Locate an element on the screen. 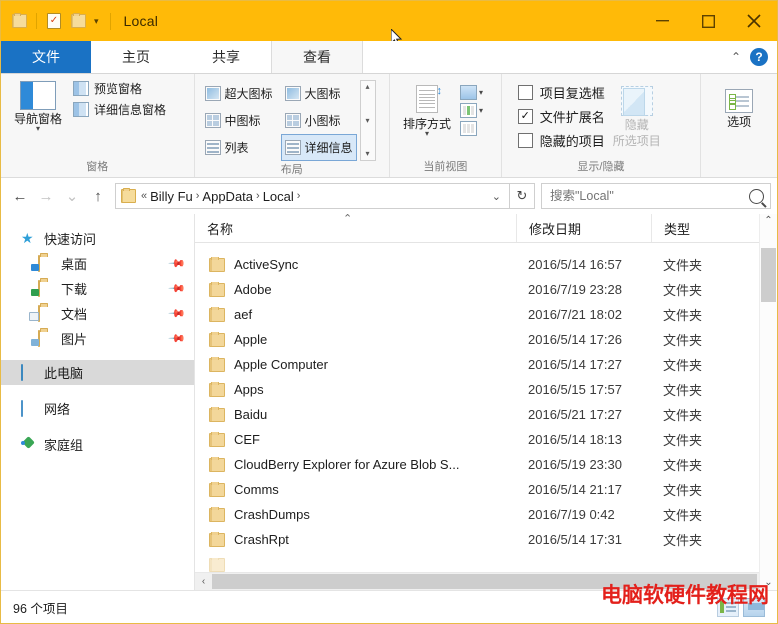  horizontal-scrollbar: ‹ is located at coordinates (477, 581).